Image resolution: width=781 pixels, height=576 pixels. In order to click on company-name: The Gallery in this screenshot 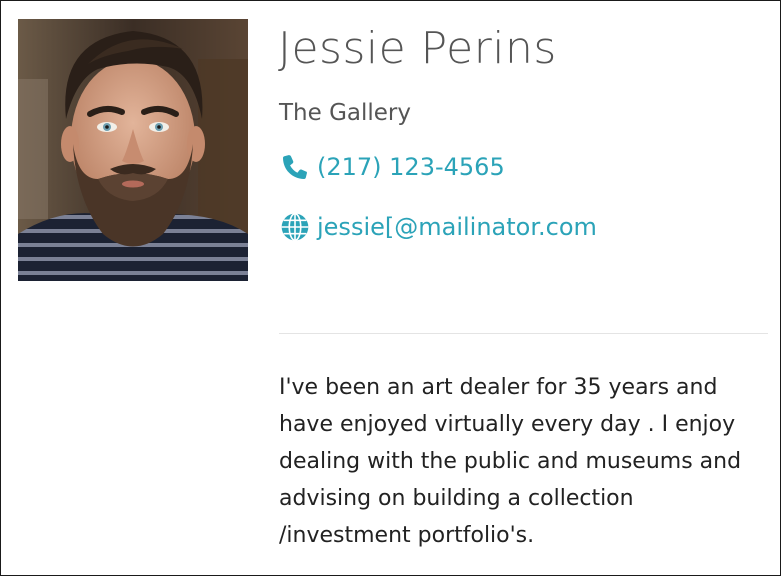, I will do `click(345, 113)`.